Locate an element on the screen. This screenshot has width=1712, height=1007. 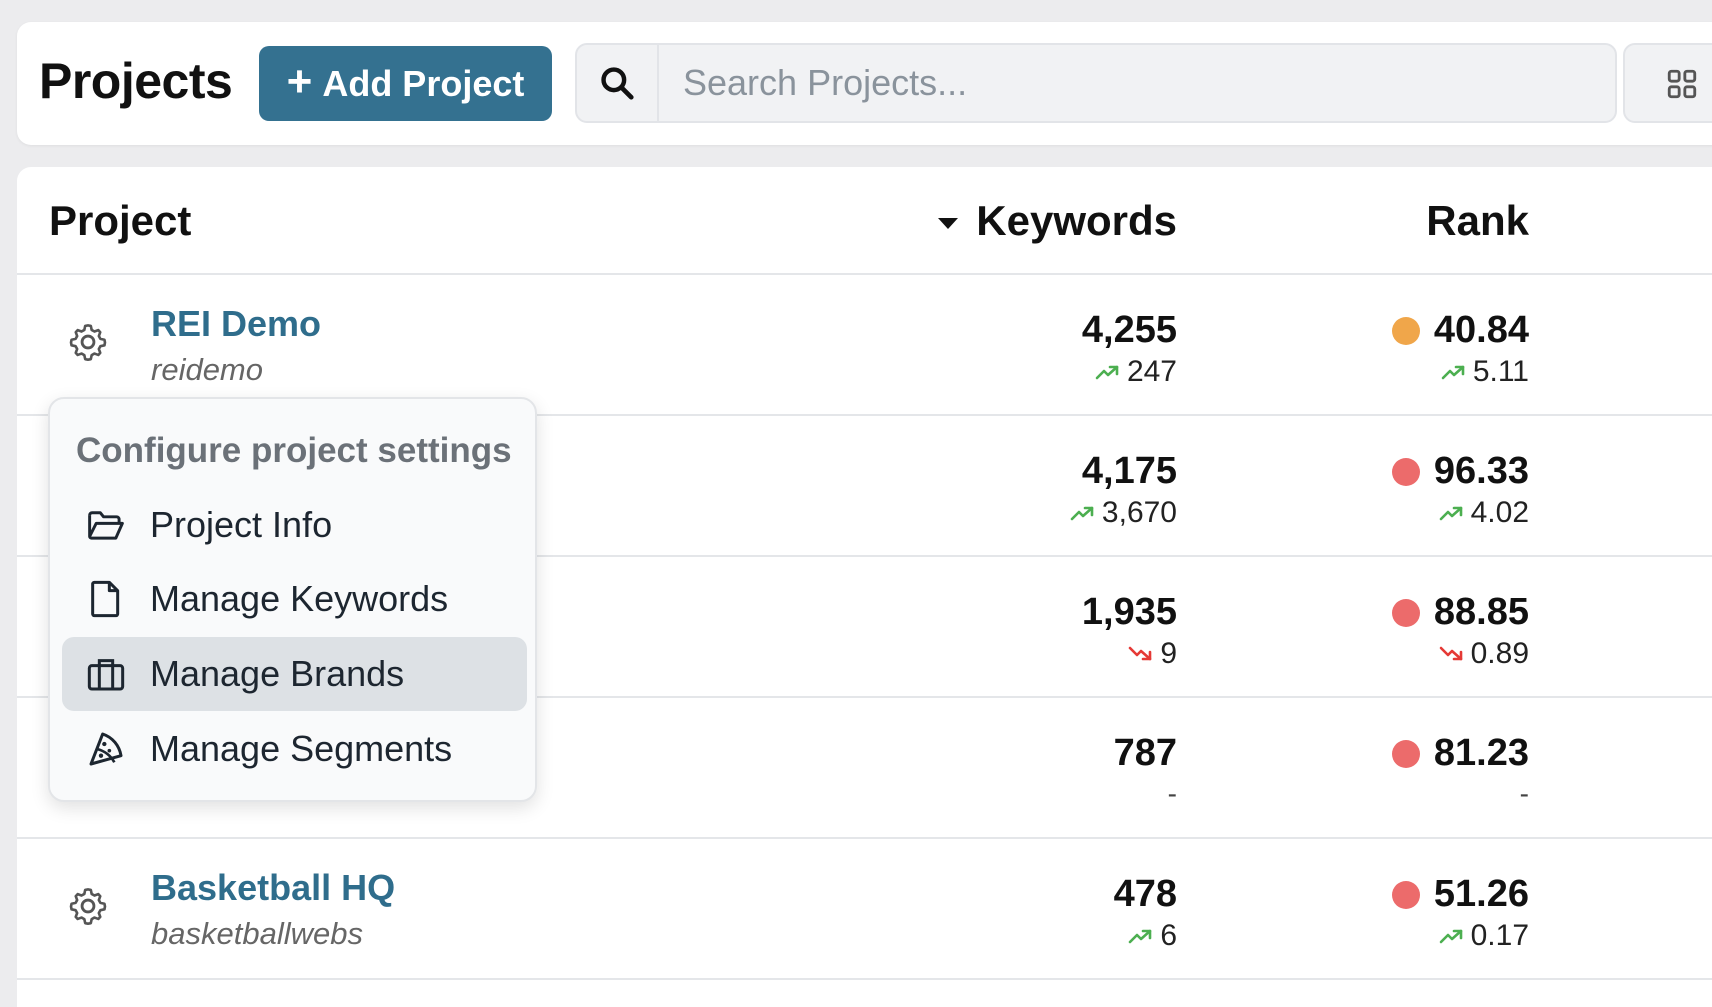
rank-number: 51.26 is located at coordinates (1481, 894).